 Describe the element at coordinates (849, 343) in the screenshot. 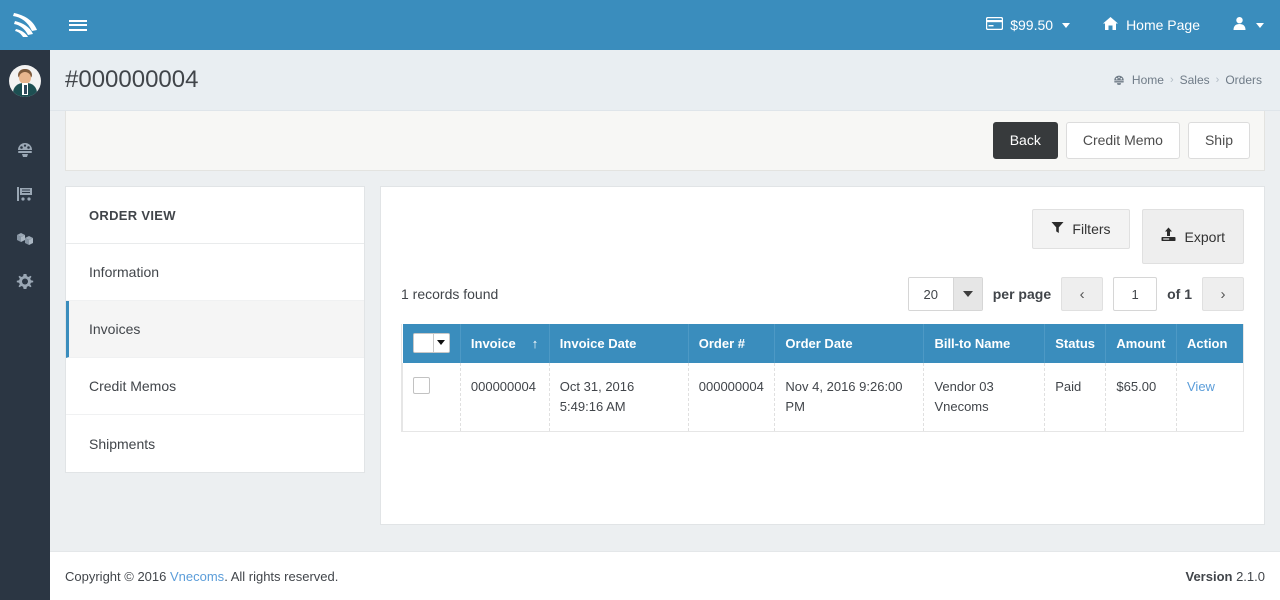

I see `column-header-order-date: Order Date` at that location.